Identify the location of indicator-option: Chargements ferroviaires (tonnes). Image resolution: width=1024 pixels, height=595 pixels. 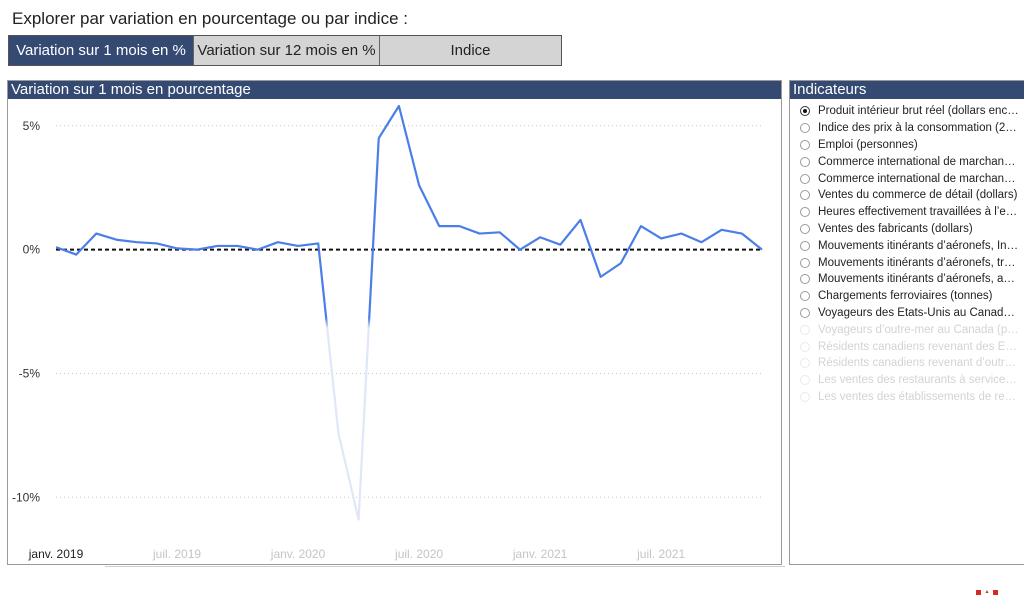
(907, 296).